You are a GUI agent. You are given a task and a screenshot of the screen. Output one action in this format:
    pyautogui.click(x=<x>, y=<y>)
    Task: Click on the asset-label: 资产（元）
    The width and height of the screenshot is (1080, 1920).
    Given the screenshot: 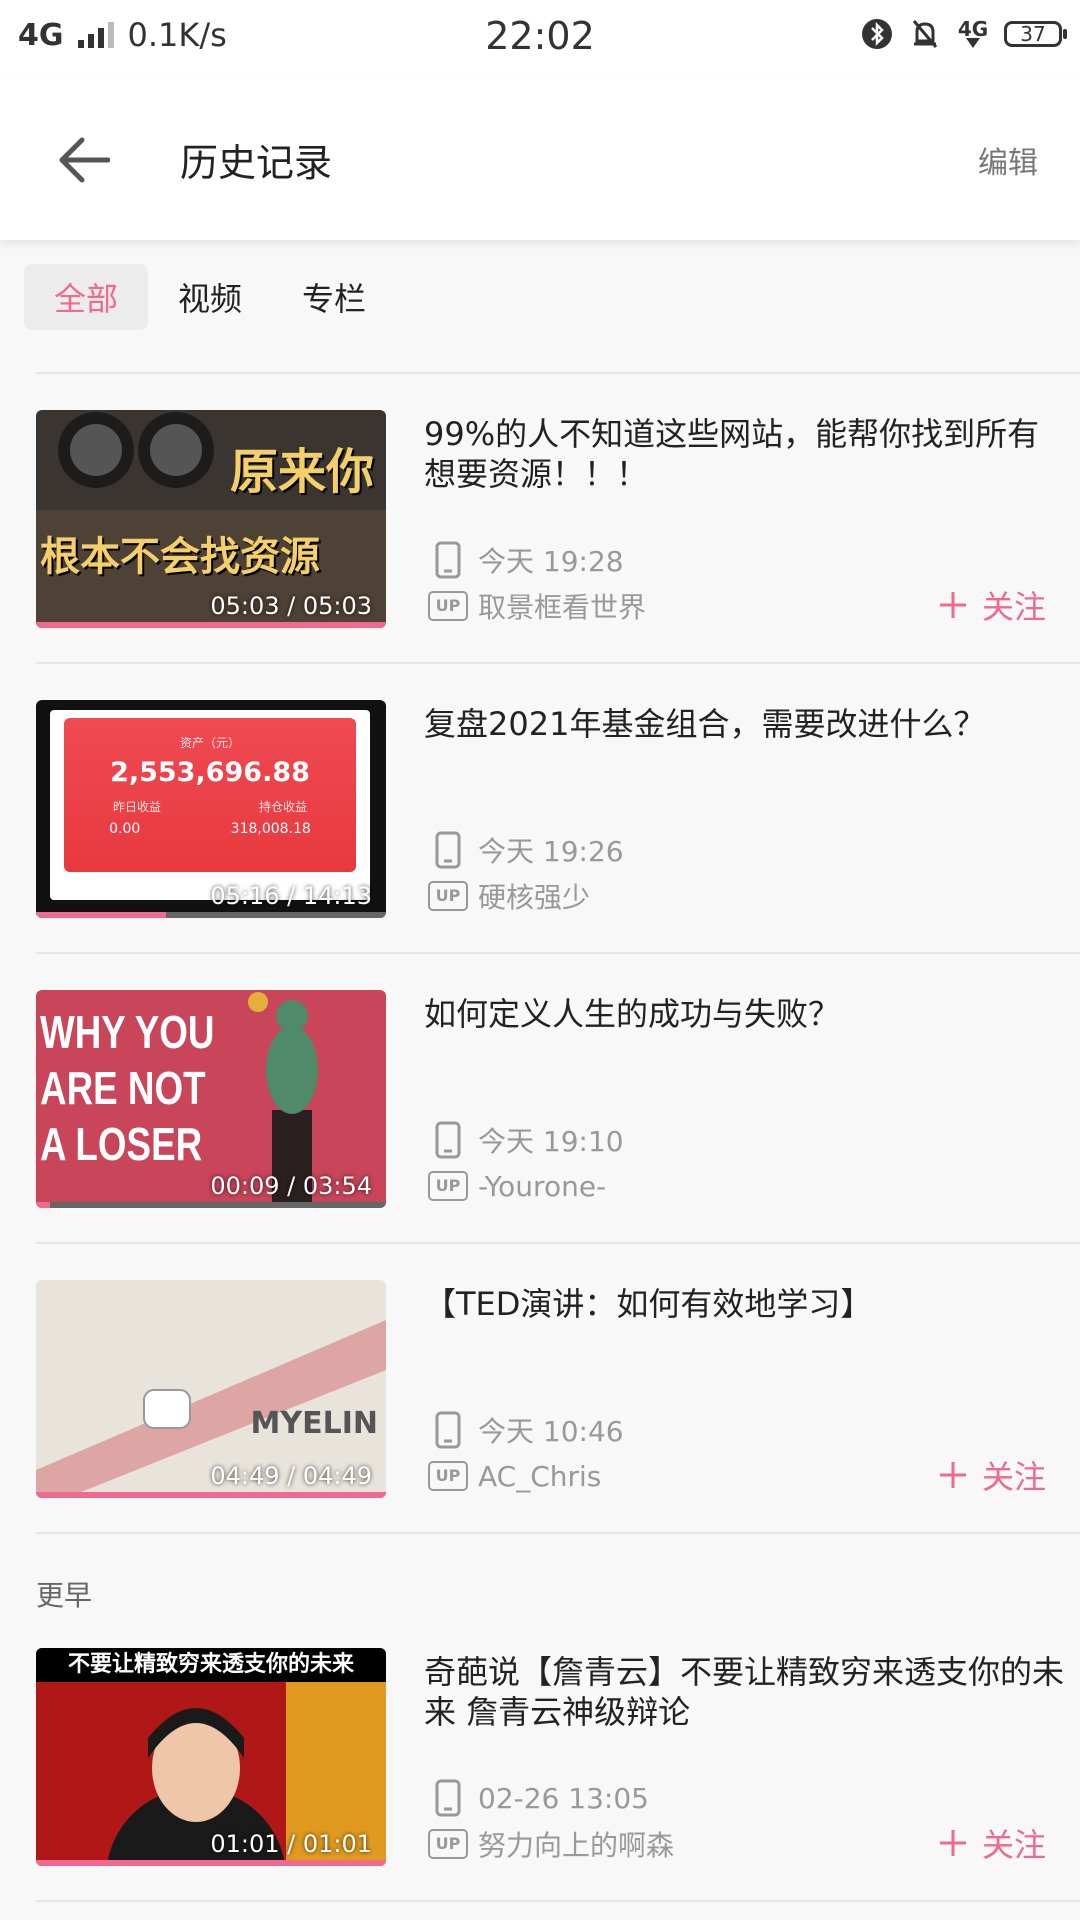 What is the action you would take?
    pyautogui.click(x=209, y=743)
    